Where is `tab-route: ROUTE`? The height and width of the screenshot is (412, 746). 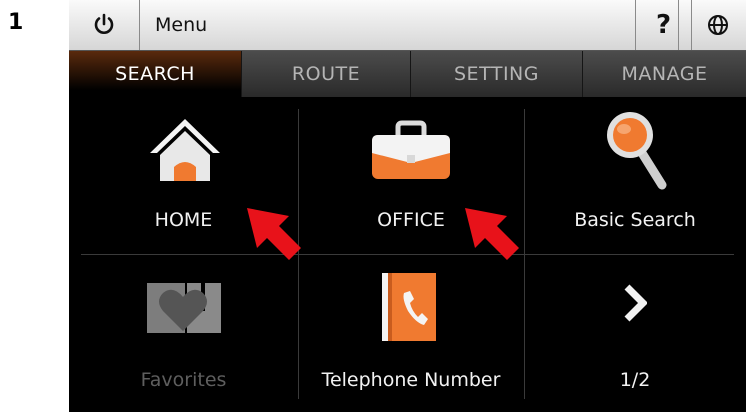
tab-route: ROUTE is located at coordinates (325, 74).